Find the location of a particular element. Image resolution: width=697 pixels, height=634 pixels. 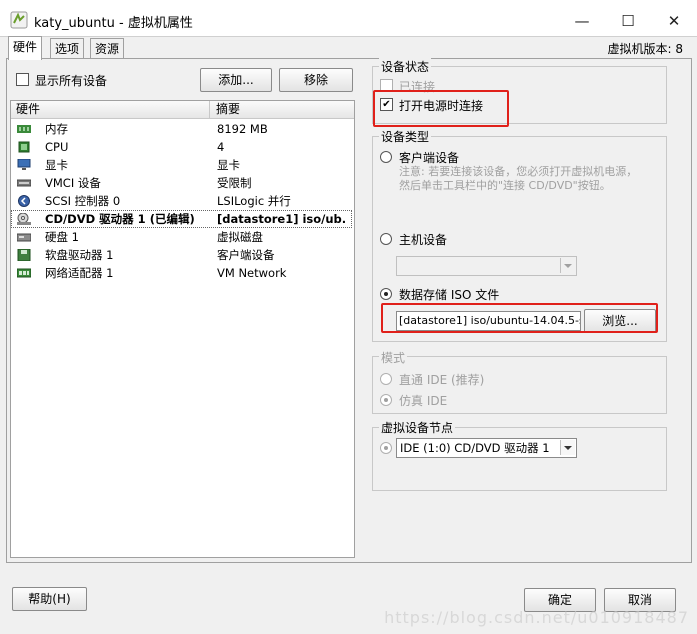

cpu-icon is located at coordinates (24, 147).